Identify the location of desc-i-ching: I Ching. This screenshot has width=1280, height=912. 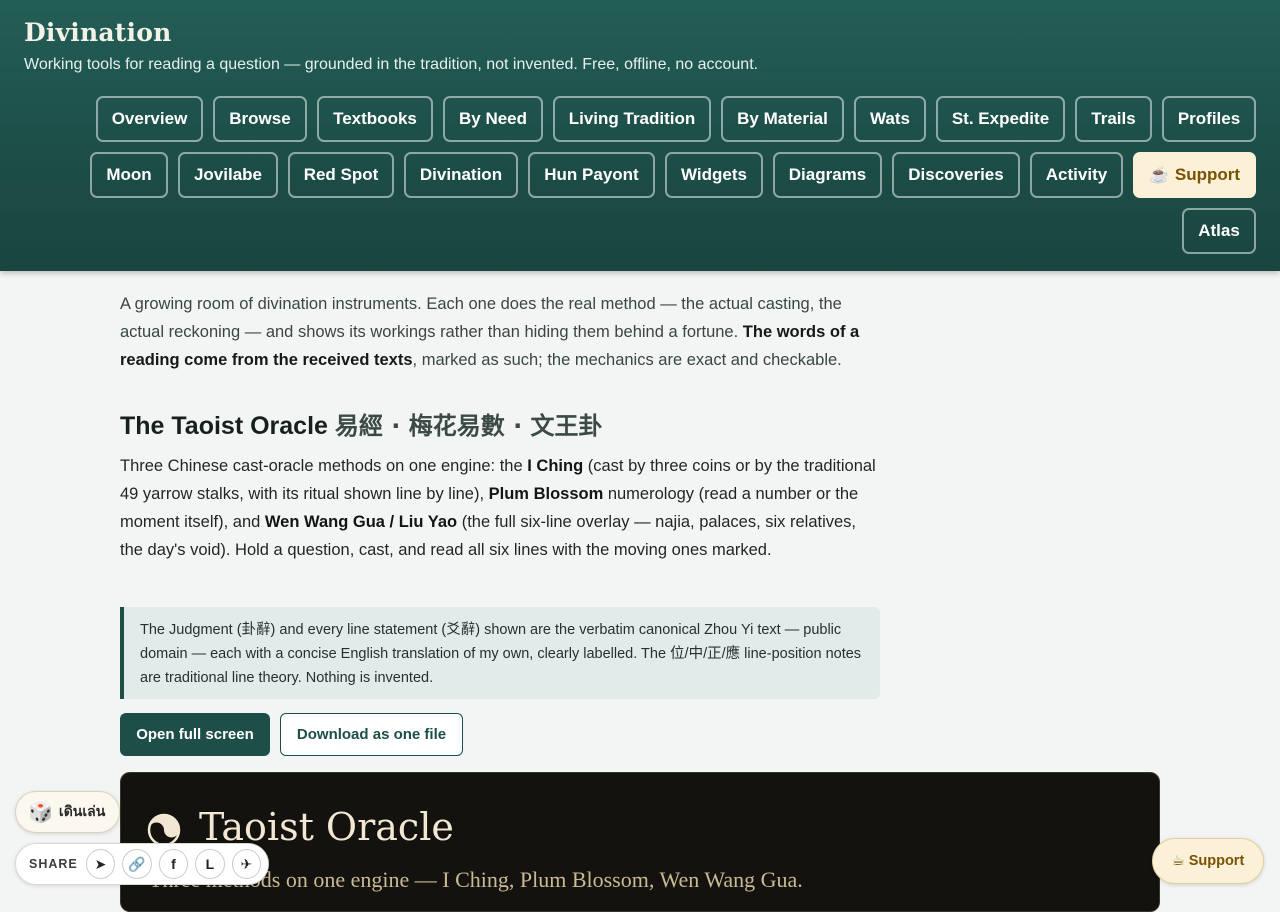
(555, 466).